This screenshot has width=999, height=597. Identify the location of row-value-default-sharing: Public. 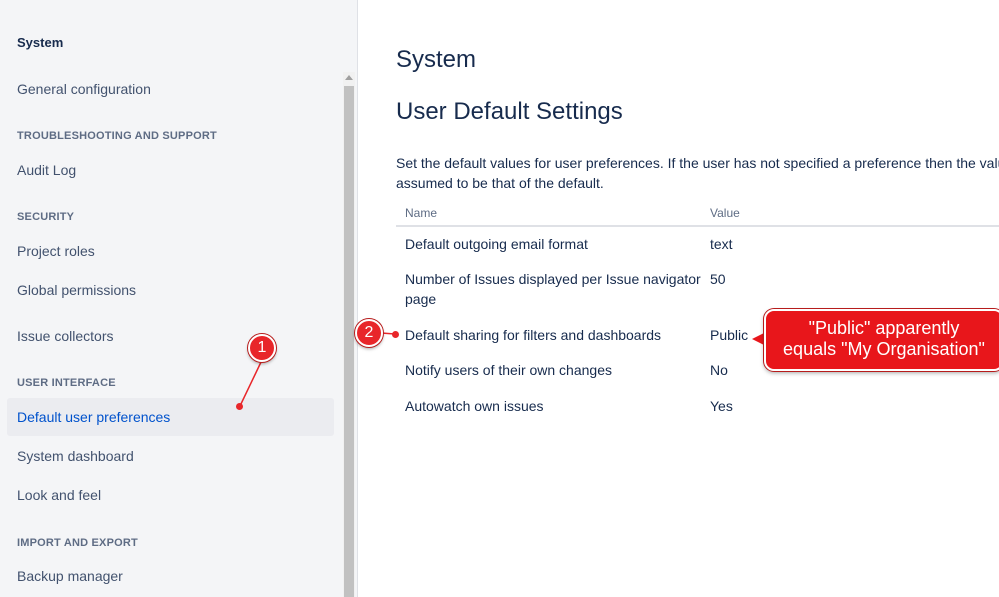
(729, 335).